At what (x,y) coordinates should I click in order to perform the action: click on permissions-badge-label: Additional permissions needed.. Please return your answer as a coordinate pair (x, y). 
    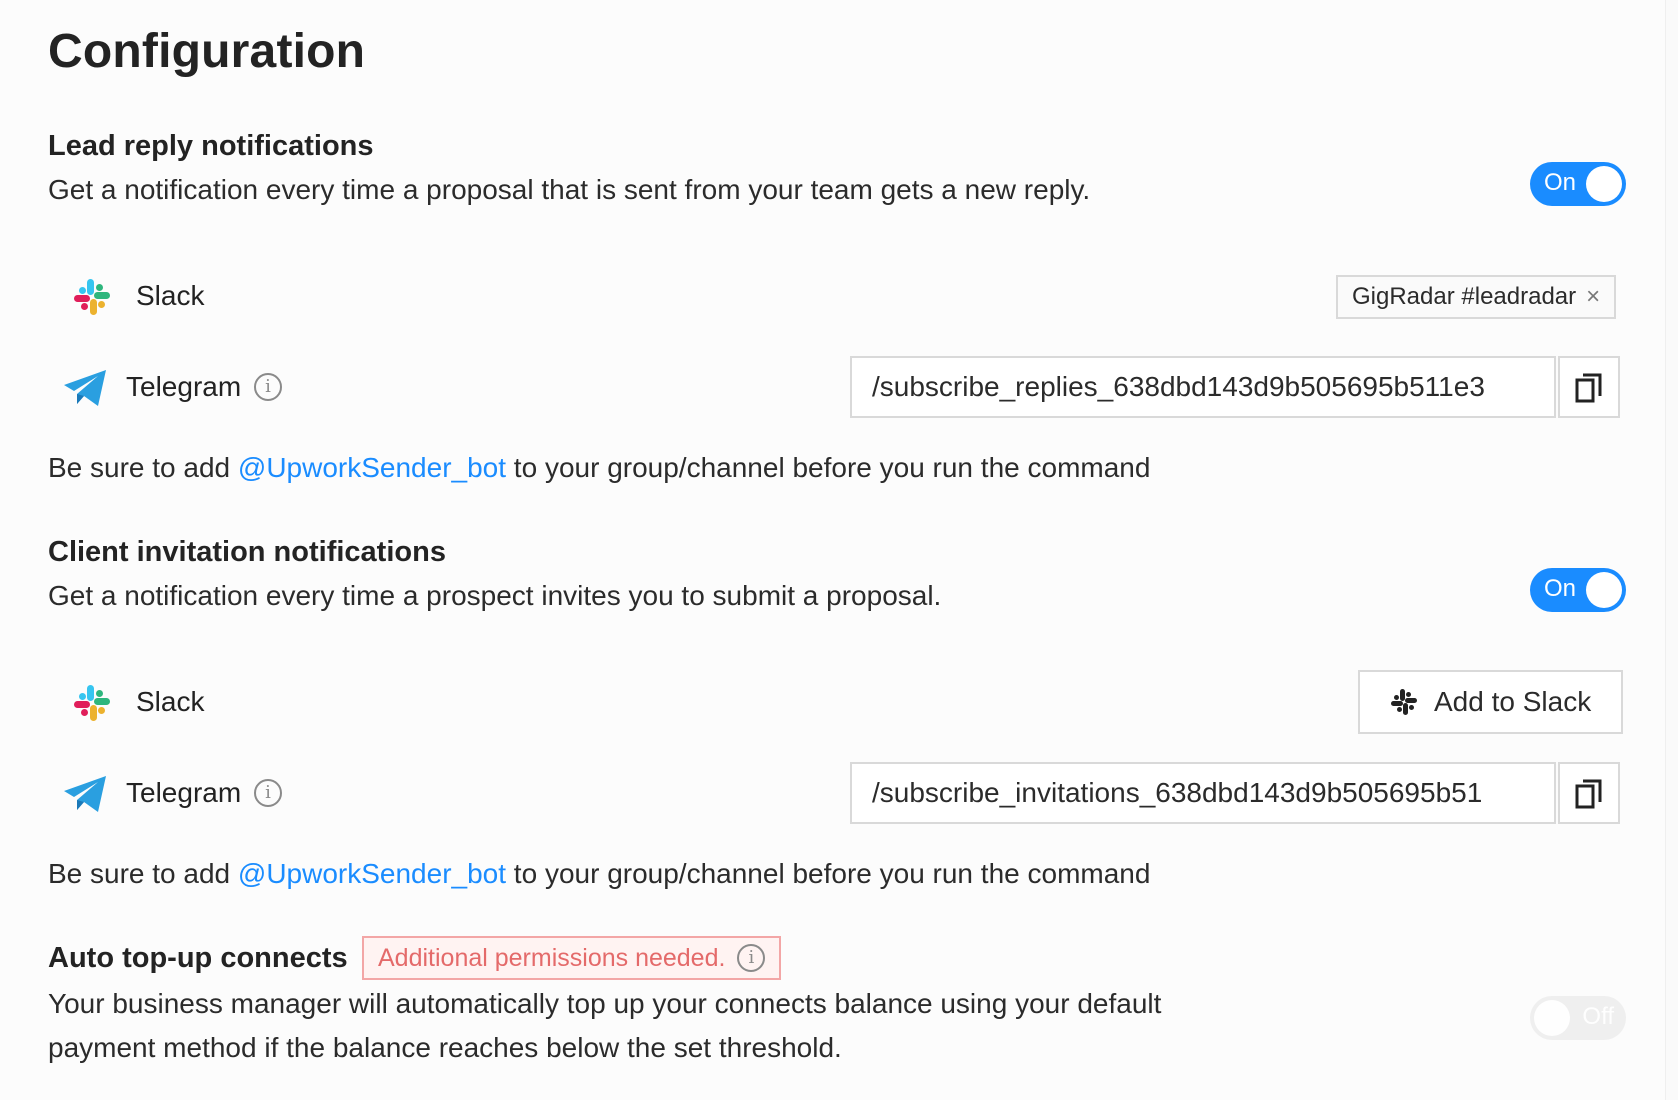
    Looking at the image, I should click on (552, 957).